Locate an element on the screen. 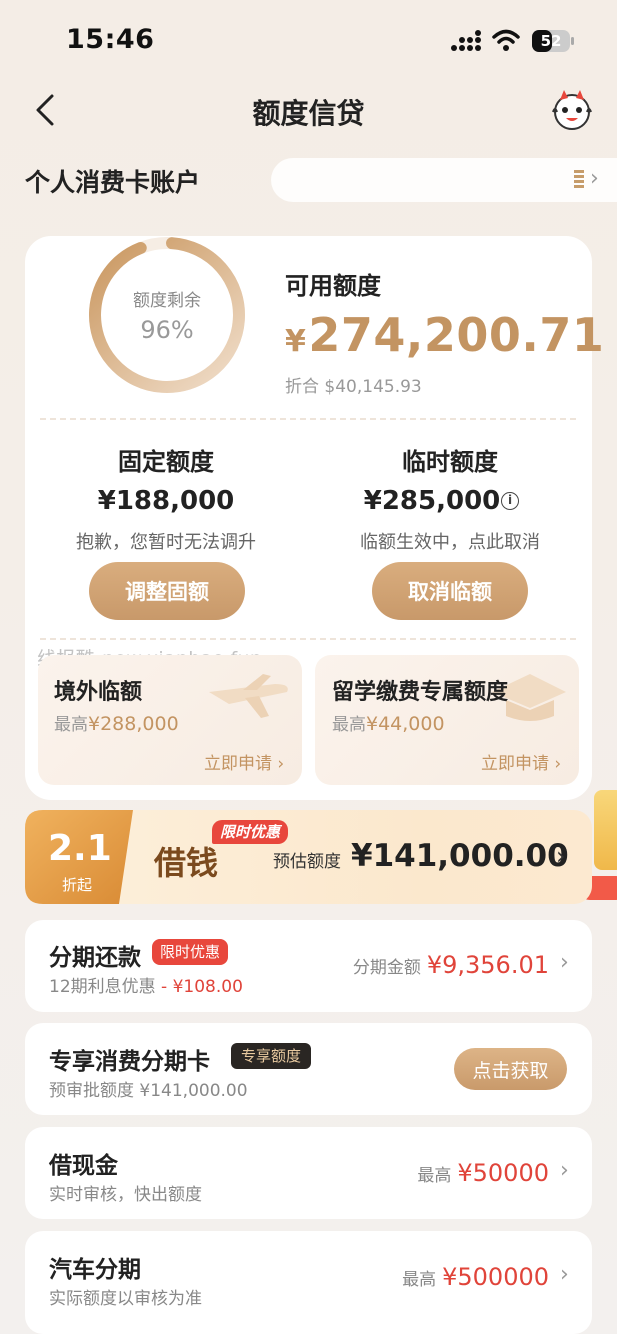  available-credit-label: 可用额度 is located at coordinates (333, 286).